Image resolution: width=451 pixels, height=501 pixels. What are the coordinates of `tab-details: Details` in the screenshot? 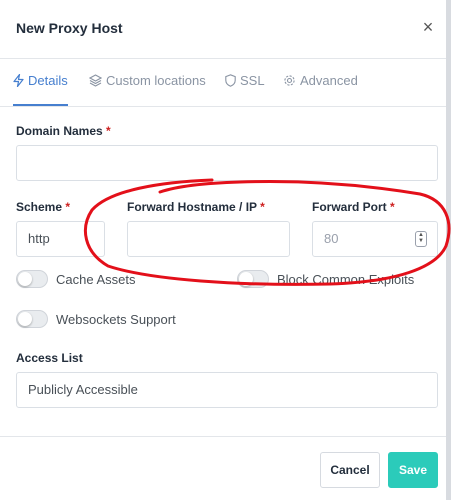 It's located at (40, 82).